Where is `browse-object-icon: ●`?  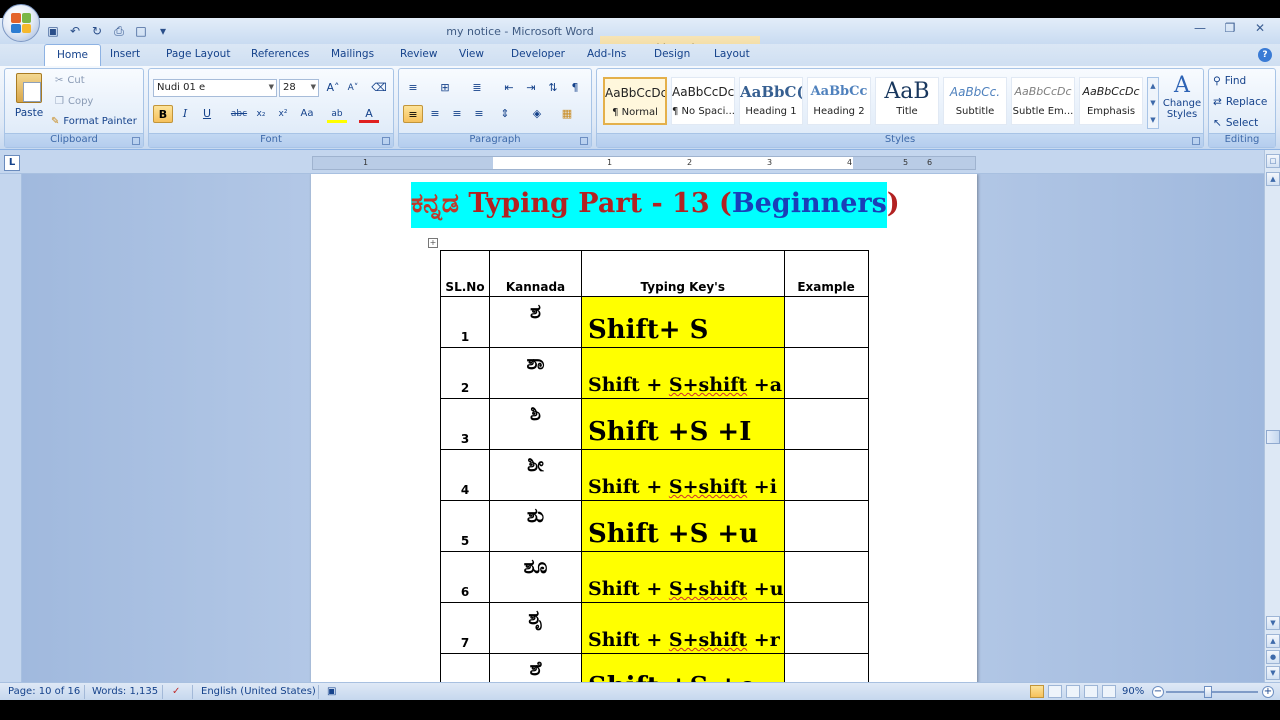 browse-object-icon: ● is located at coordinates (1273, 657).